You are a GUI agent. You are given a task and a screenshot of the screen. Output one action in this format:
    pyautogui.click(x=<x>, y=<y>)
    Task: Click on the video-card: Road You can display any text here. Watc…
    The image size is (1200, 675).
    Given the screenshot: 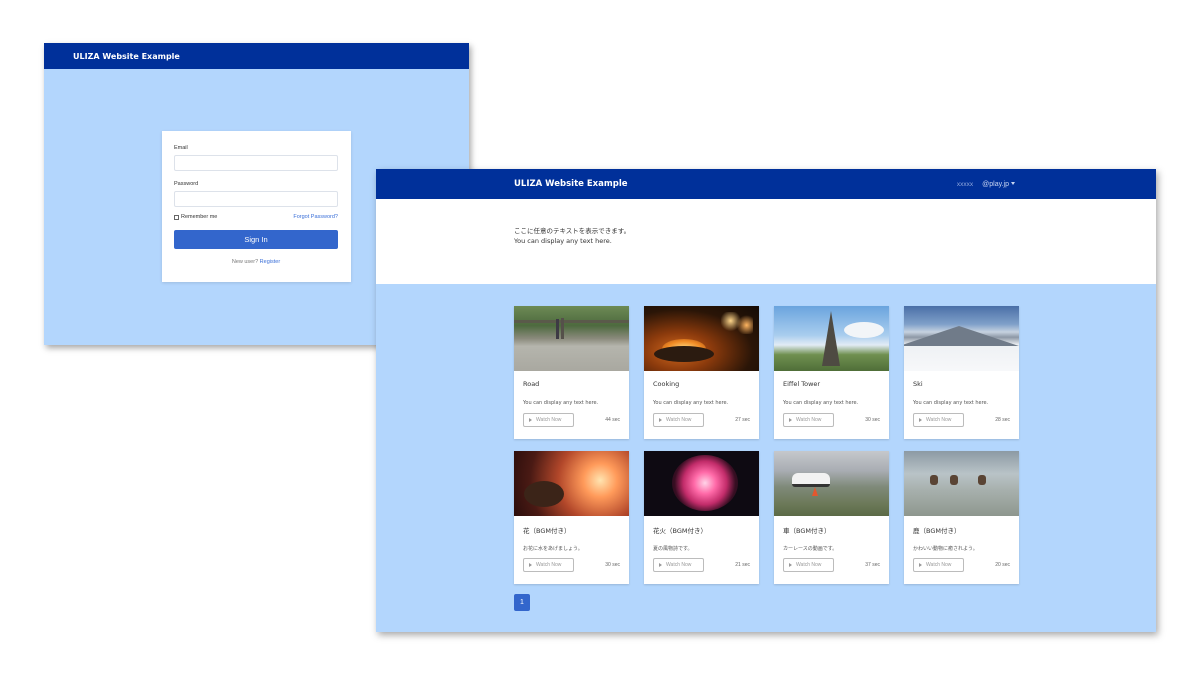 What is the action you would take?
    pyautogui.click(x=571, y=372)
    